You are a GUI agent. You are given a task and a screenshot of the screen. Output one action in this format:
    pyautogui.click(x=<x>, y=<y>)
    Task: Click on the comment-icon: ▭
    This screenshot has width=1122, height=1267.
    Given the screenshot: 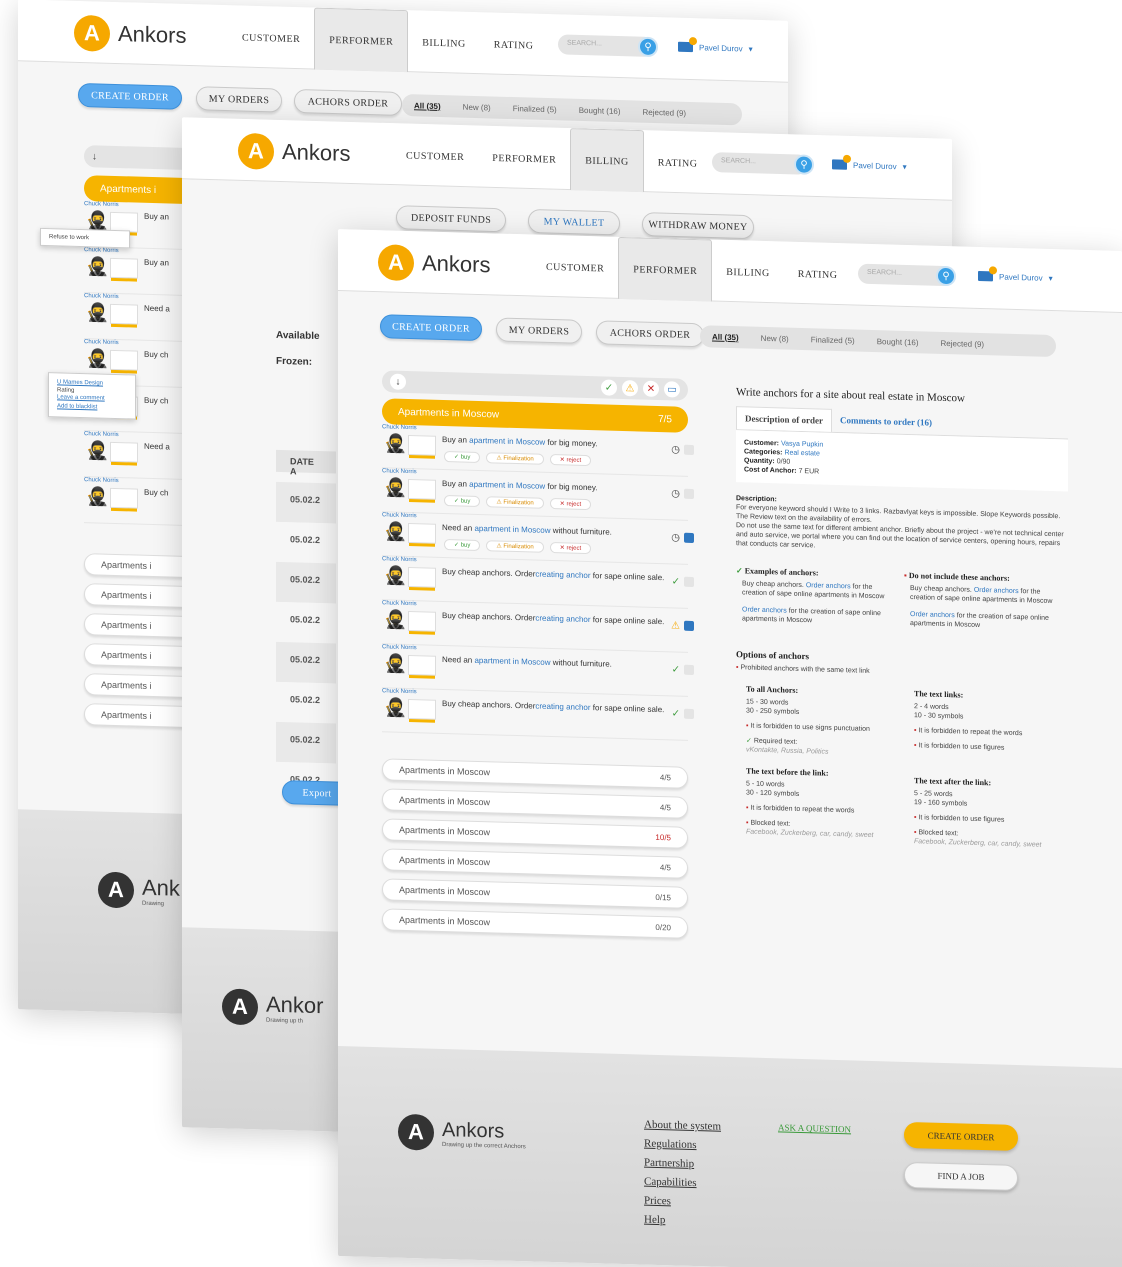 What is the action you would take?
    pyautogui.click(x=672, y=389)
    